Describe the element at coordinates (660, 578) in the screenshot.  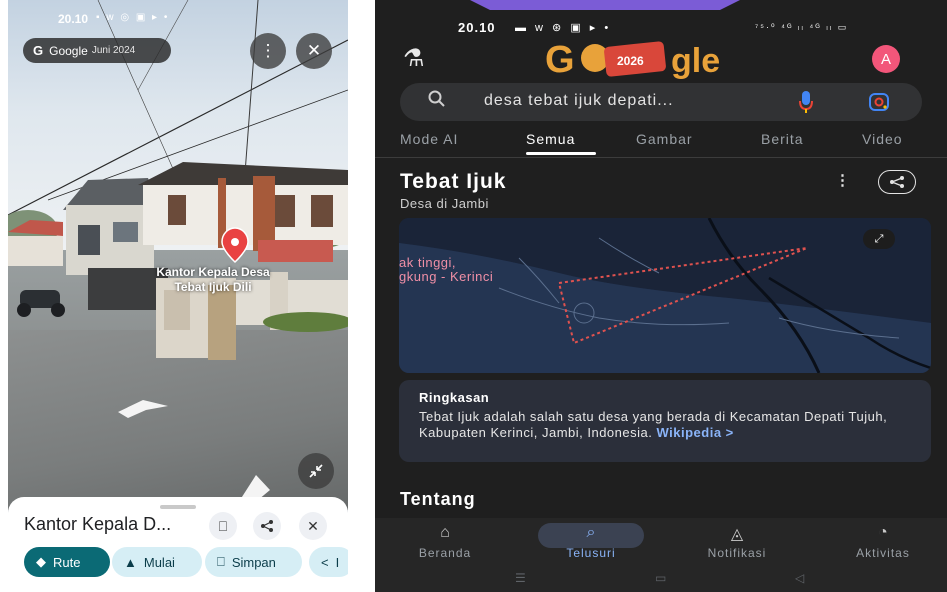
I see `home-button-icon: ▭` at that location.